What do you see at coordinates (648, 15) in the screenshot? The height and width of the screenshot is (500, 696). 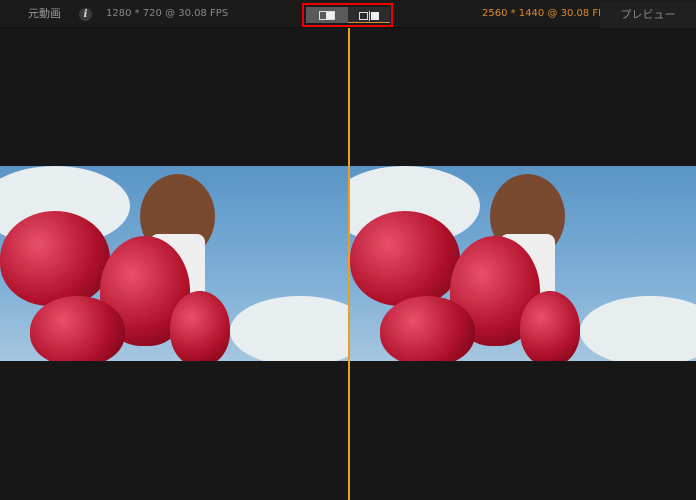 I see `preview-label: プレビュー` at bounding box center [648, 15].